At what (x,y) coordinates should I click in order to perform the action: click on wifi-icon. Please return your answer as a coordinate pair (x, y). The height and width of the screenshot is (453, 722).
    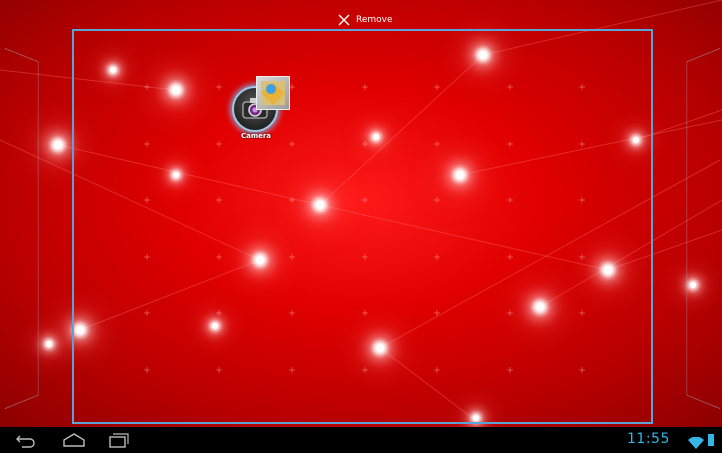
    Looking at the image, I should click on (696, 443).